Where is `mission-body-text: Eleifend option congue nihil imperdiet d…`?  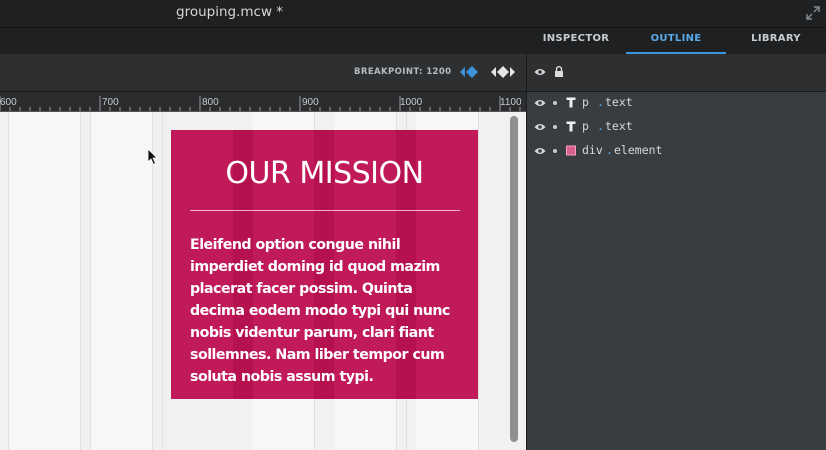
mission-body-text: Eleifend option congue nihil imperdiet d… is located at coordinates (327, 311).